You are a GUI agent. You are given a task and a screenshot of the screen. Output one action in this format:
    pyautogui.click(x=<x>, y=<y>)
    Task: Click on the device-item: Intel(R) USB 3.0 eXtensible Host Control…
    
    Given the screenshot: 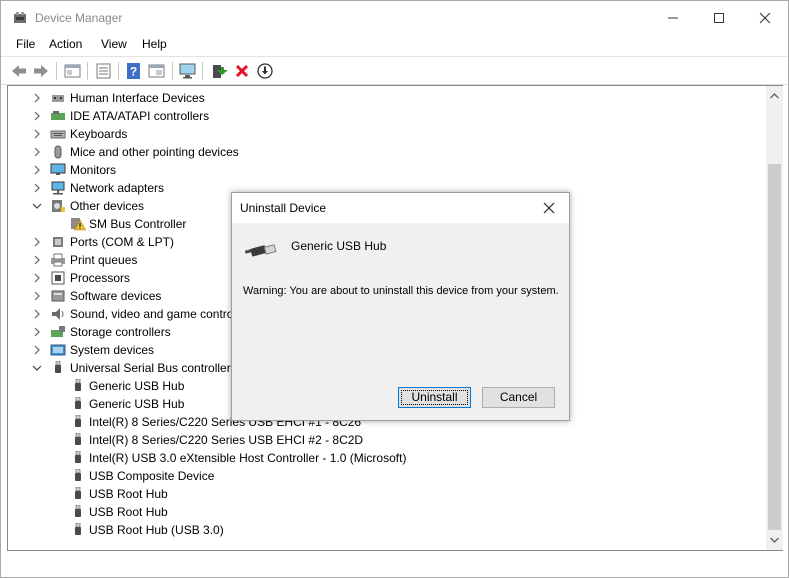 What is the action you would take?
    pyautogui.click(x=386, y=458)
    